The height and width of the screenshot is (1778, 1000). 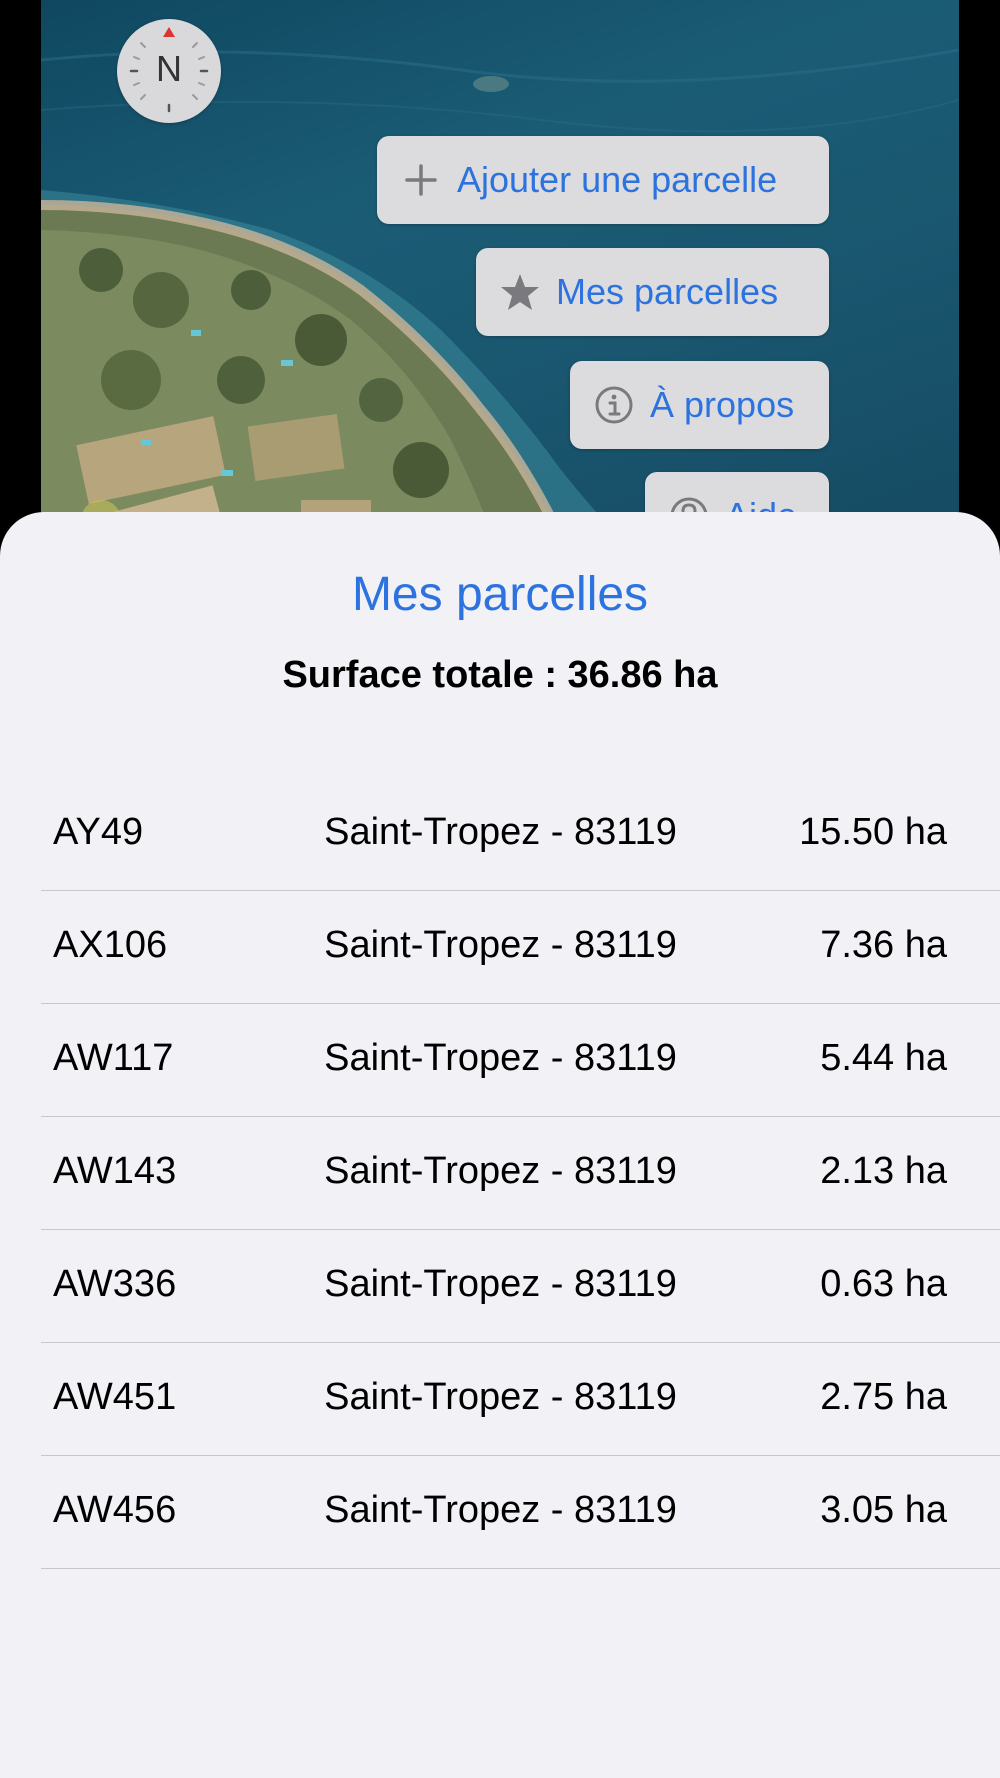 I want to click on parcel-area: 0.63 ha, so click(x=883, y=1284).